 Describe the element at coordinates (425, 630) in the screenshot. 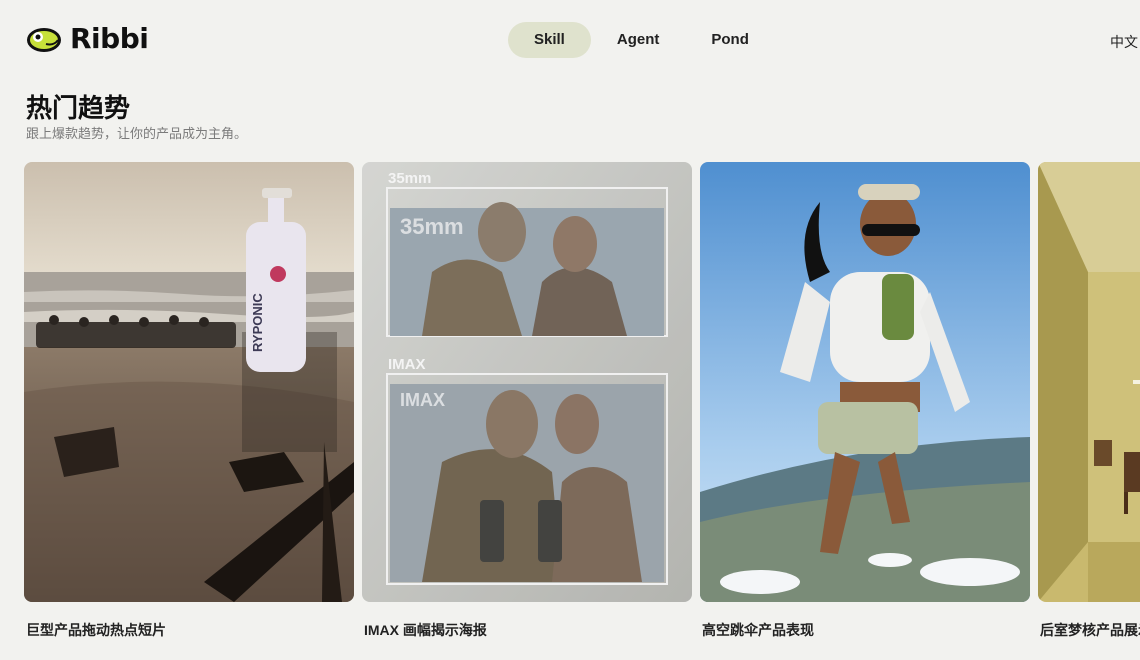

I see `card-caption: IMAX 画幅揭示海报` at that location.